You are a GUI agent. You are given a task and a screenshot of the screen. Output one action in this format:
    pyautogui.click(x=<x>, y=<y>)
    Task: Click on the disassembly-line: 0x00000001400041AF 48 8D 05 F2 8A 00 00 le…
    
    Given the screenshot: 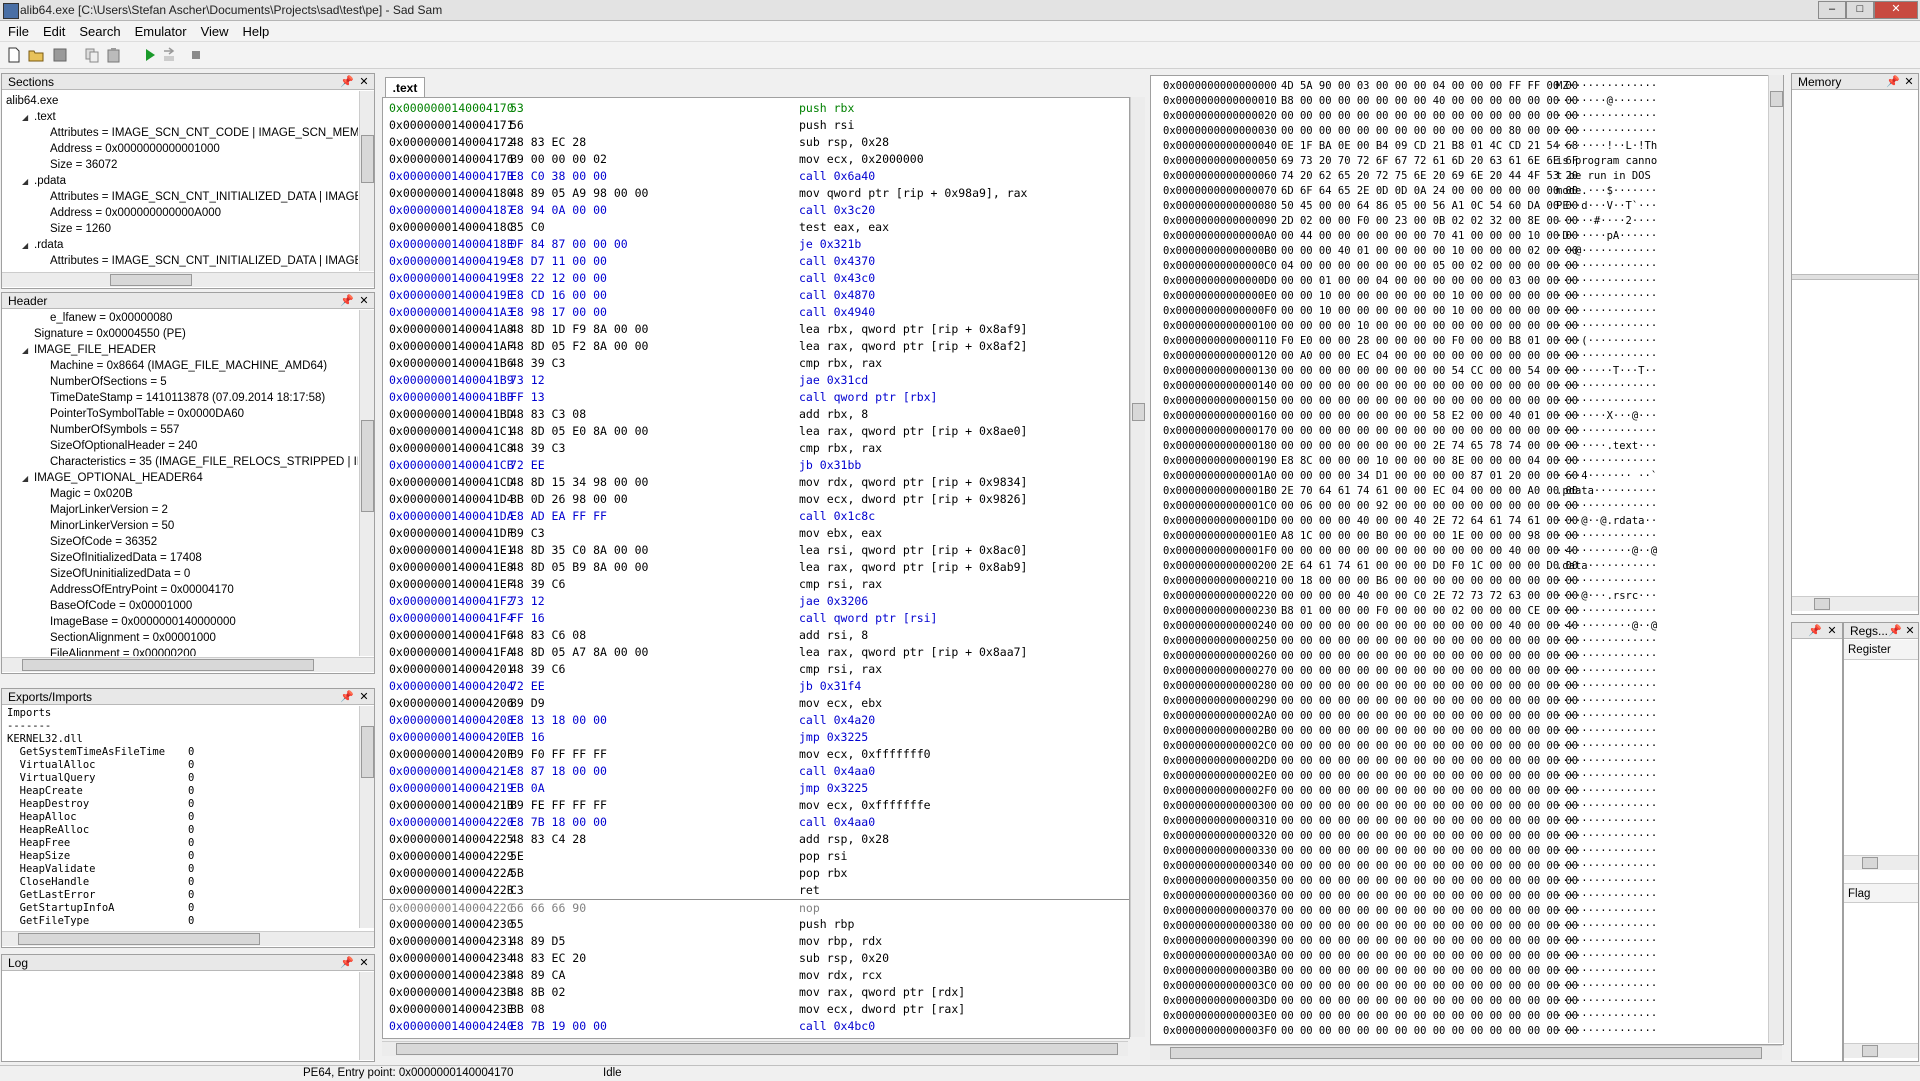 What is the action you would take?
    pyautogui.click(x=756, y=346)
    